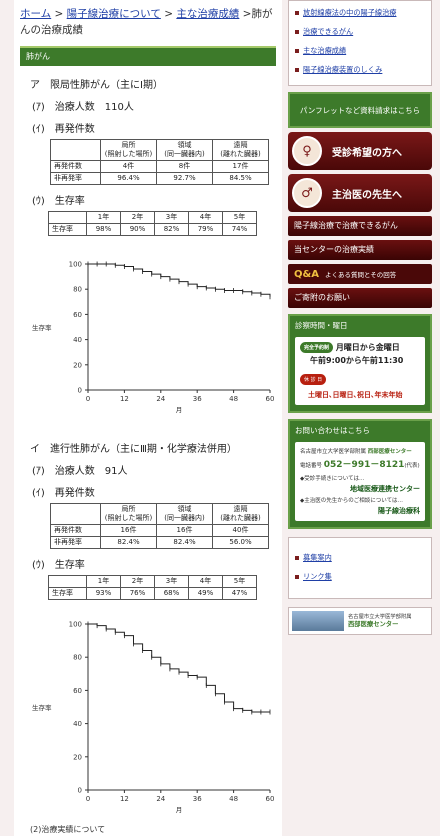 This screenshot has height=836, width=440. I want to click on treatable-cancers-button: 陽子線治療で治療できるがん, so click(360, 226).